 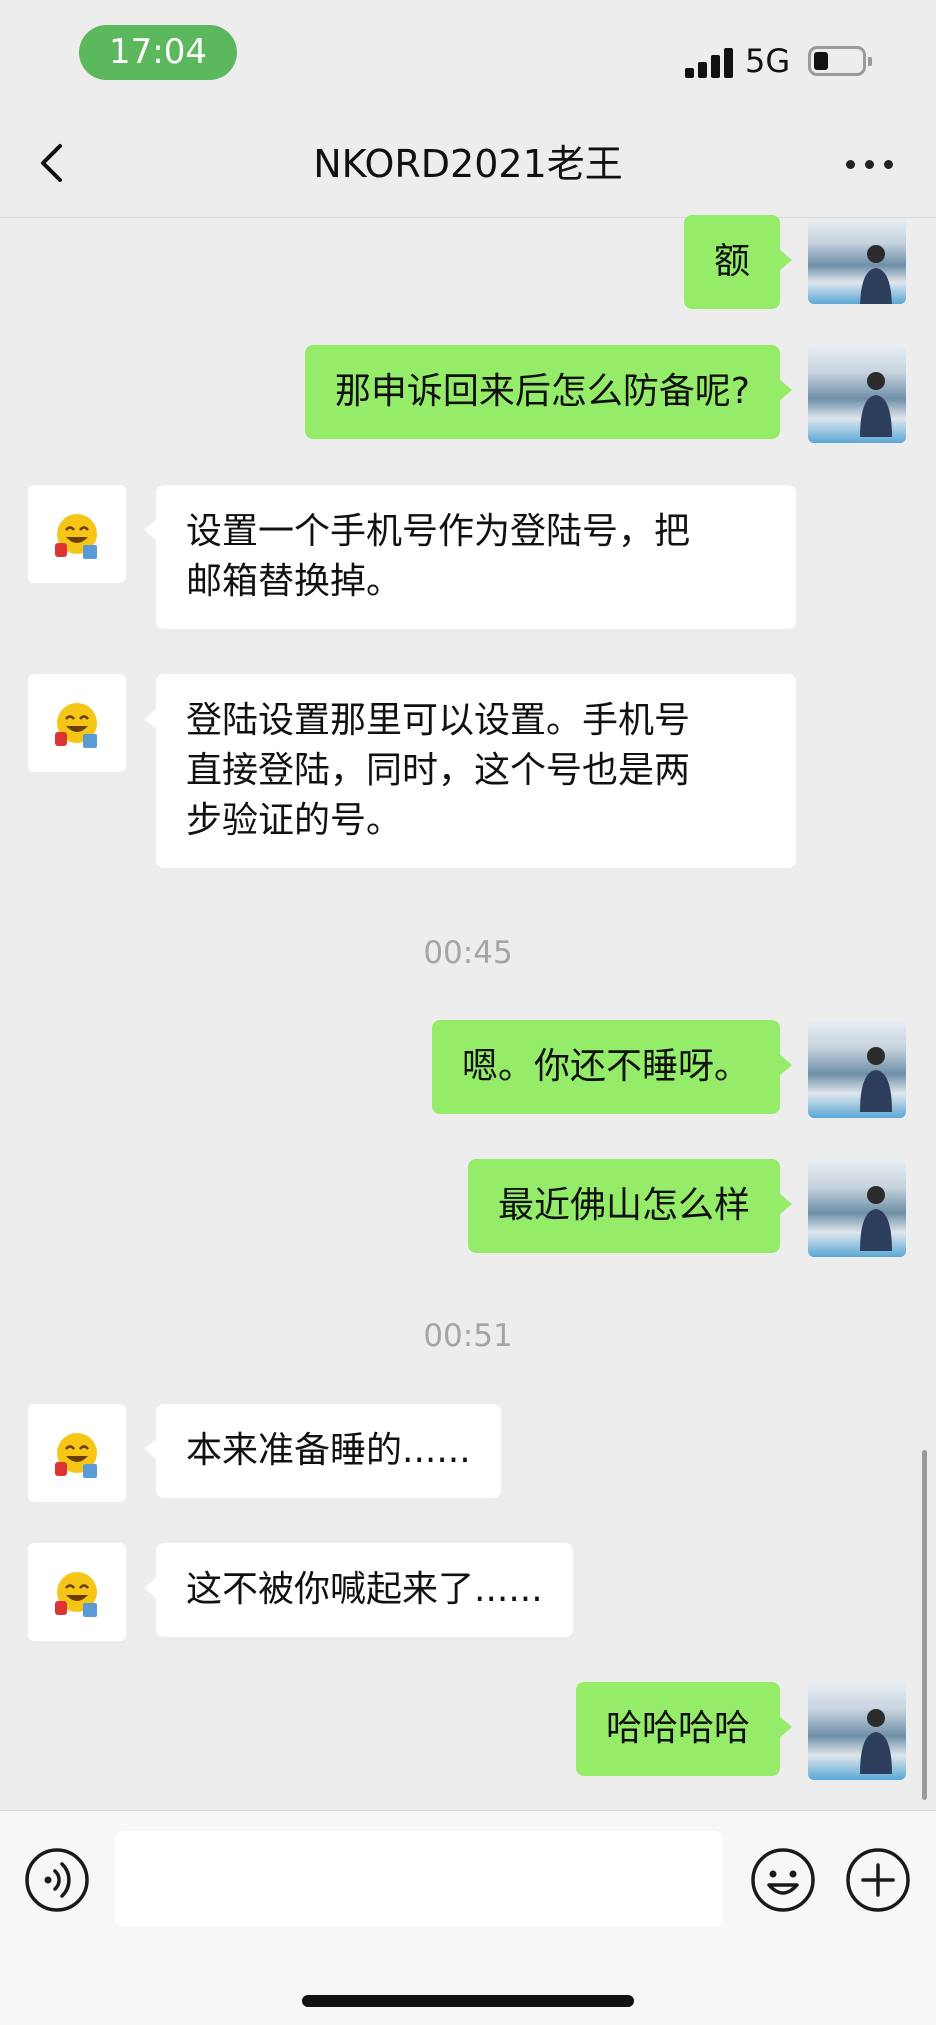 I want to click on message-row: 那申诉回来后怎么防备呢?, so click(x=468, y=395).